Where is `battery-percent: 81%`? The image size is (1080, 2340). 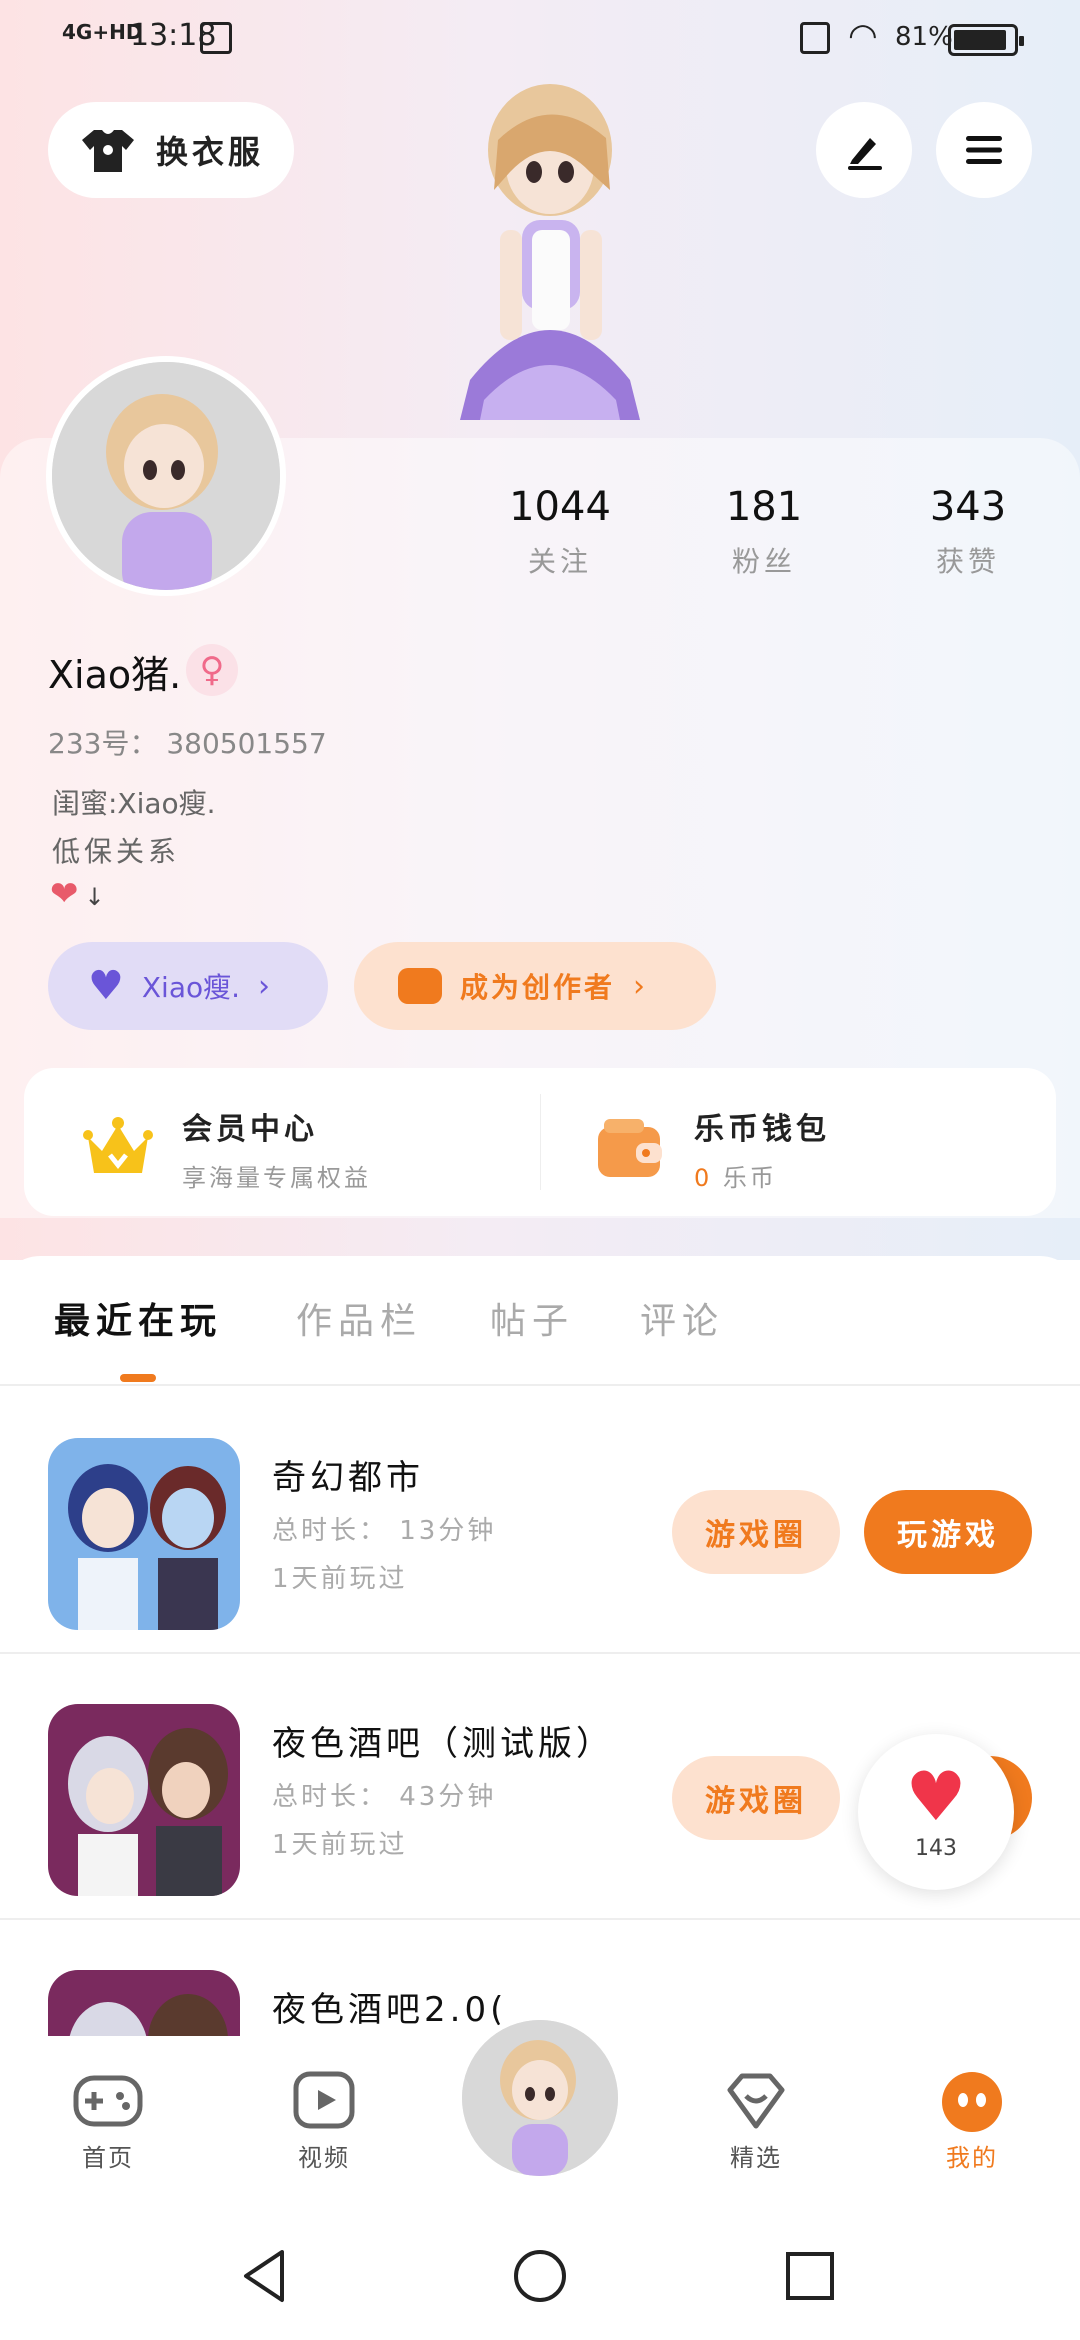 battery-percent: 81% is located at coordinates (924, 37).